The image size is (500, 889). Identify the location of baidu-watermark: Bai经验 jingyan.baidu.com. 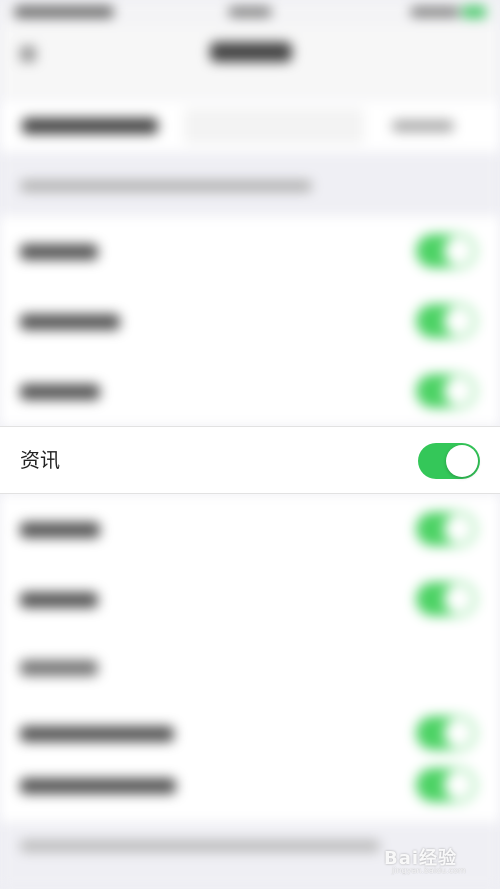
(439, 856).